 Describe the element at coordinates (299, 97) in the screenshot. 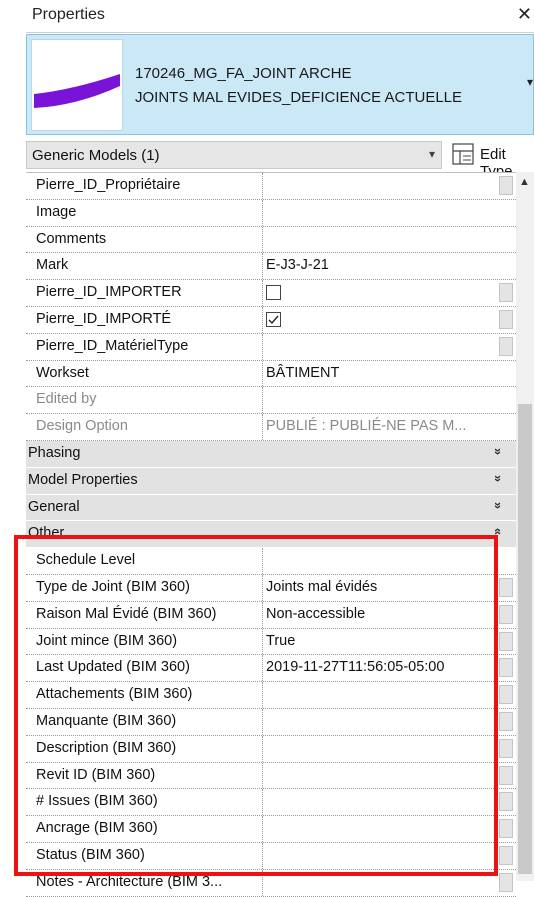

I see `type-name: JOINTS MAL EVIDES_DEFICIENCE ACTUELLE` at that location.